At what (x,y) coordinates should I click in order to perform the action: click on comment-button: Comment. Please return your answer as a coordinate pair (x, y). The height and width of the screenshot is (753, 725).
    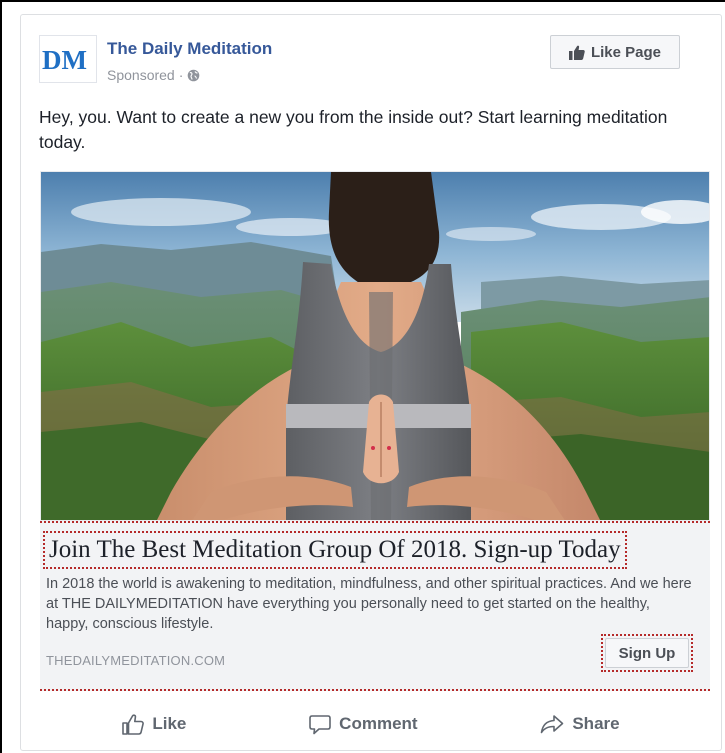
    Looking at the image, I should click on (363, 724).